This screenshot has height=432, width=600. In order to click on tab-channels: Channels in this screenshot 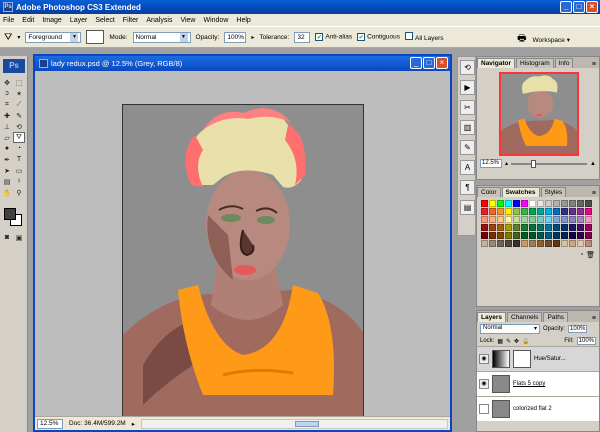, I will do `click(524, 317)`.